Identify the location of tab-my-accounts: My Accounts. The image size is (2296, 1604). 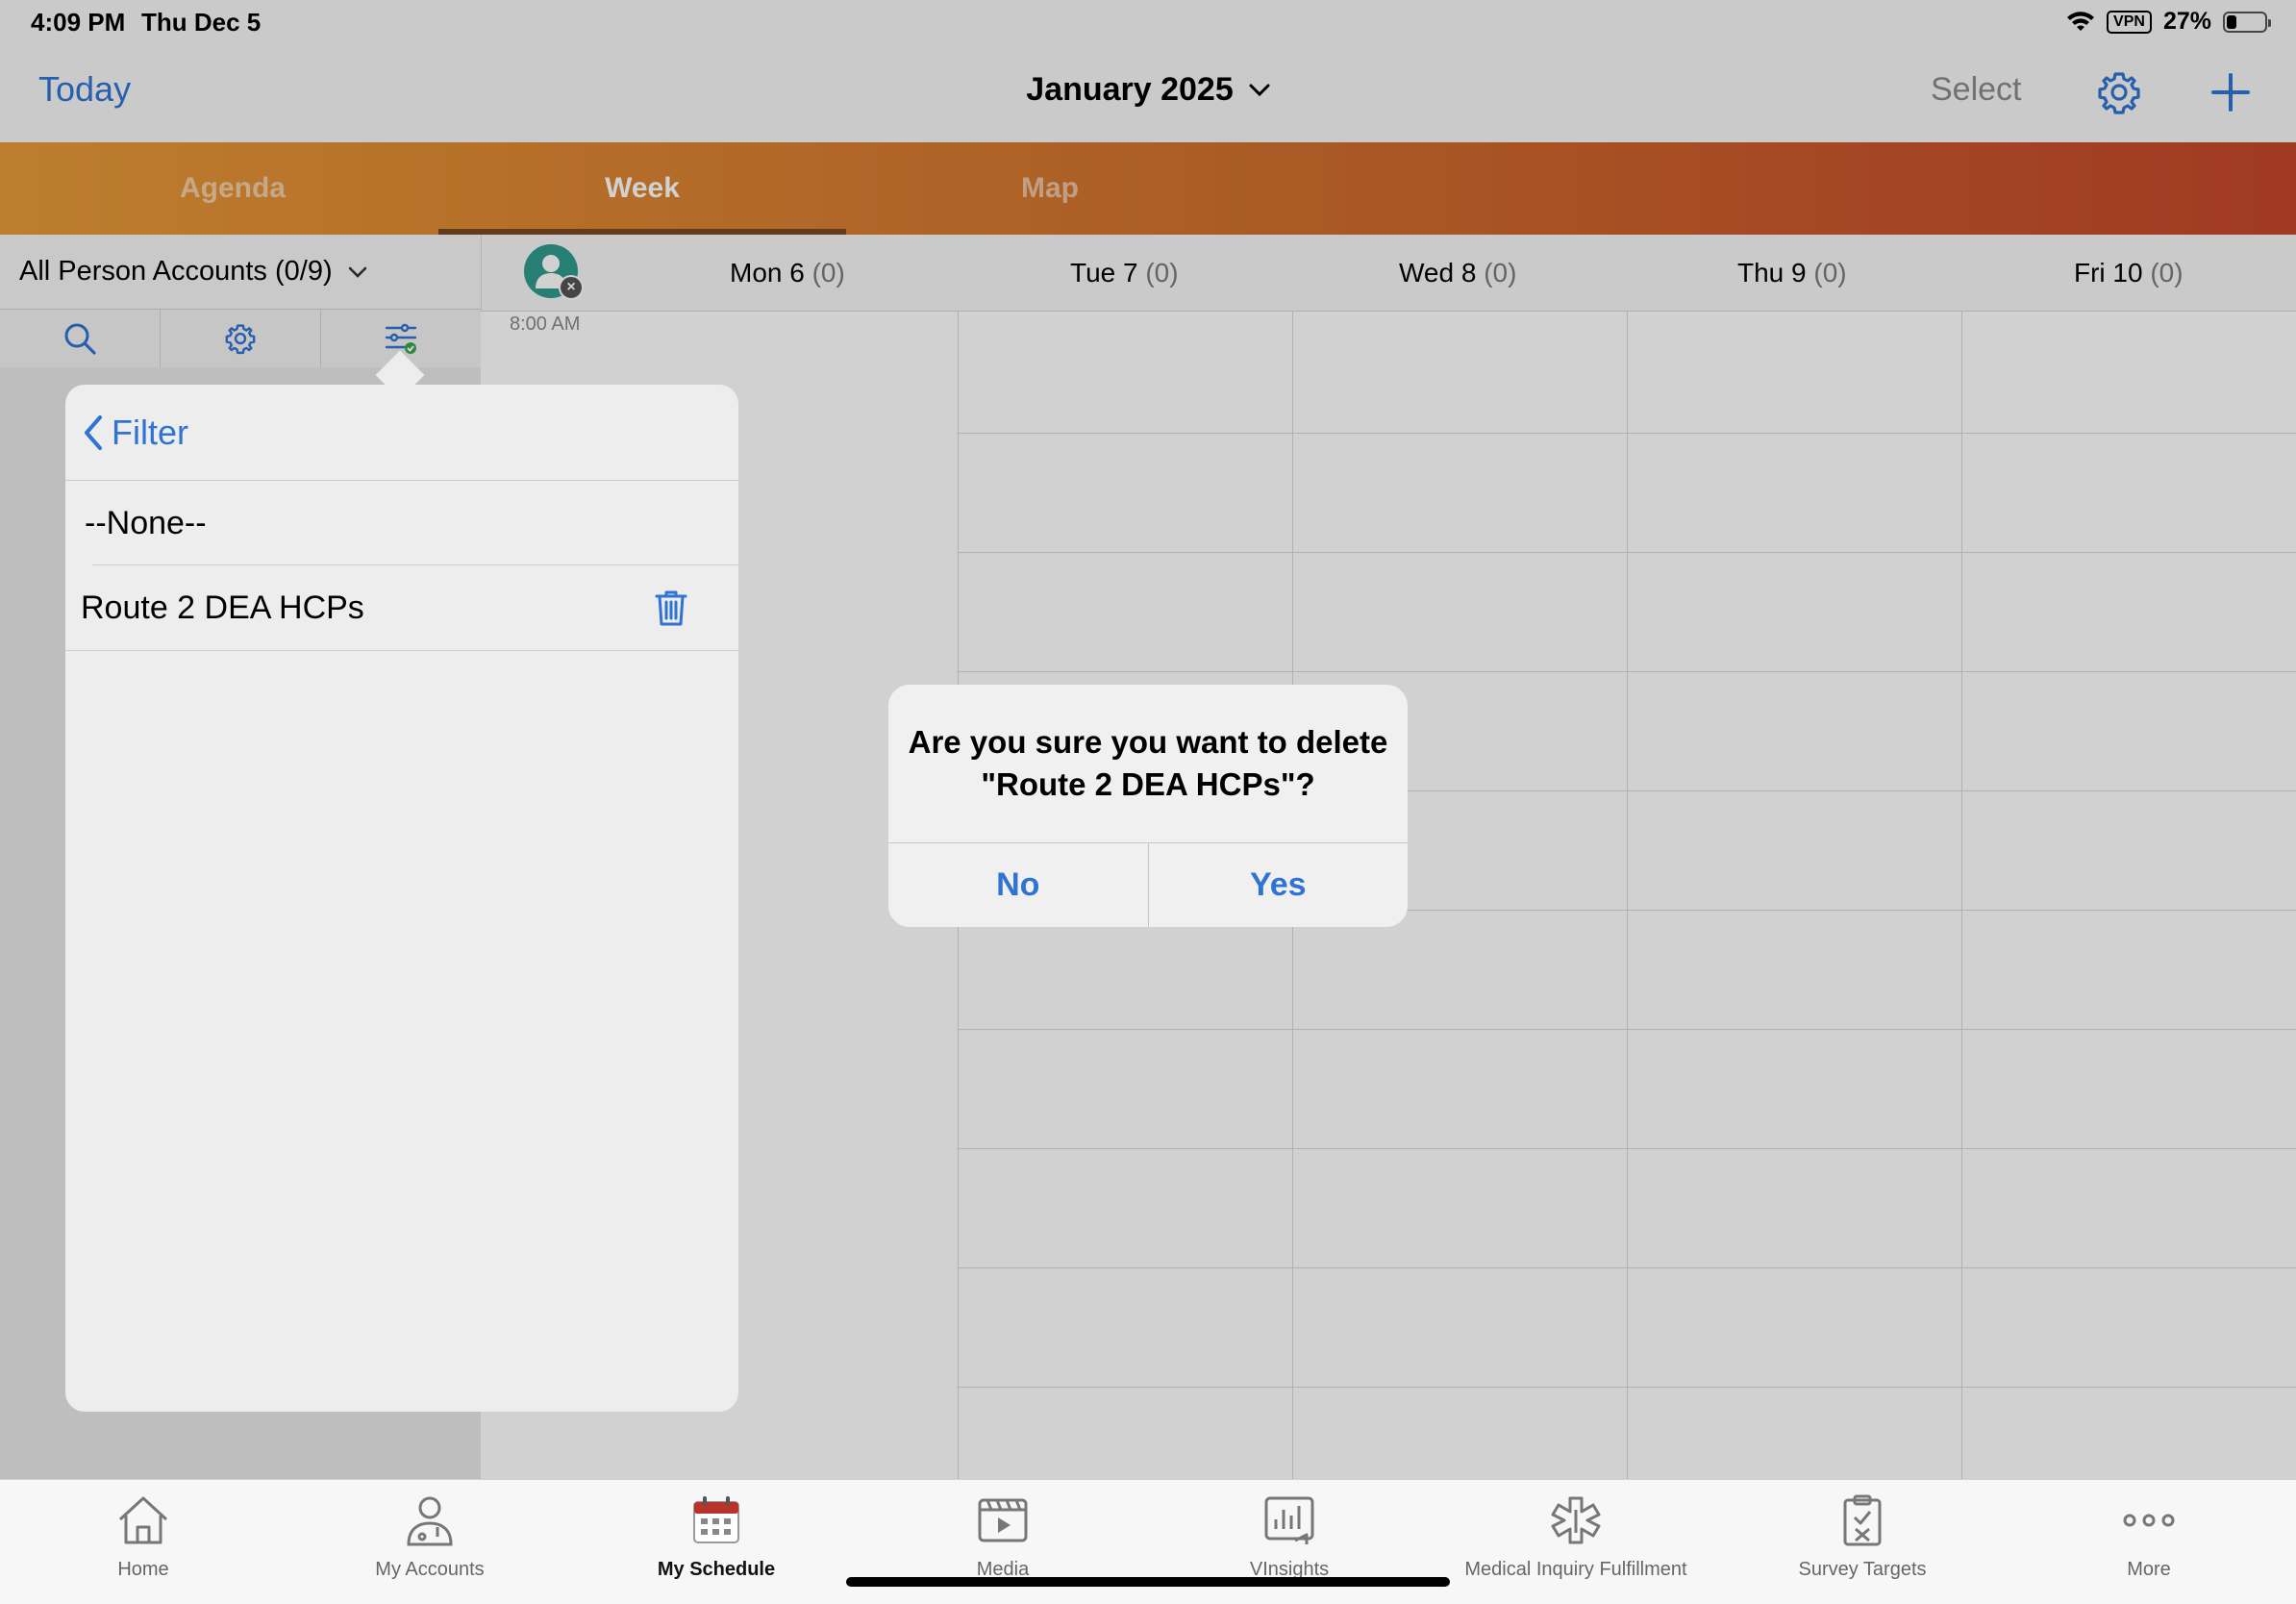
(430, 1544).